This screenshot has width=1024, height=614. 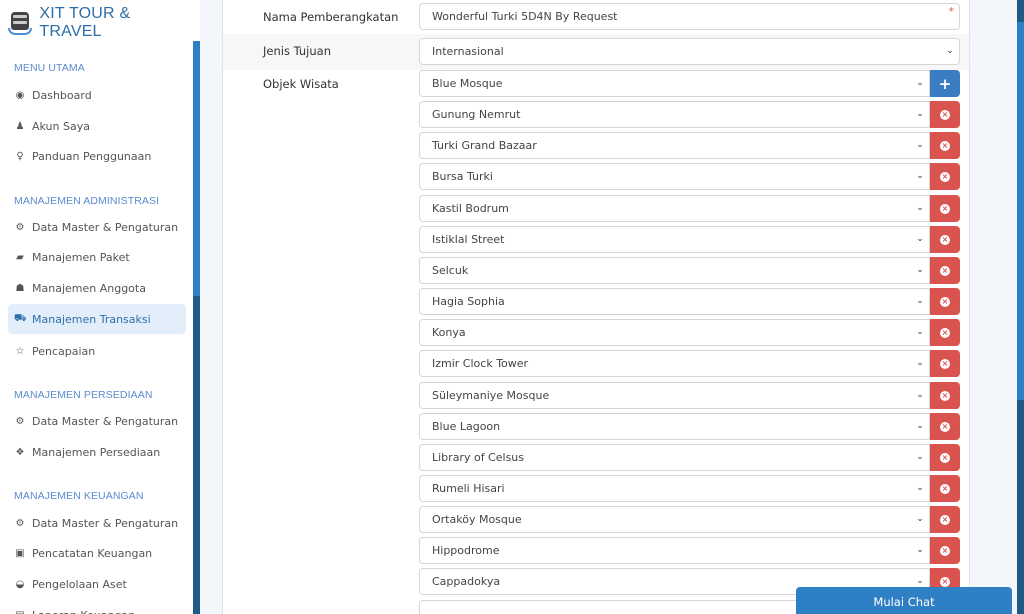 I want to click on objek-wisata-select: Kastil Bodrum ⌄, so click(x=674, y=208).